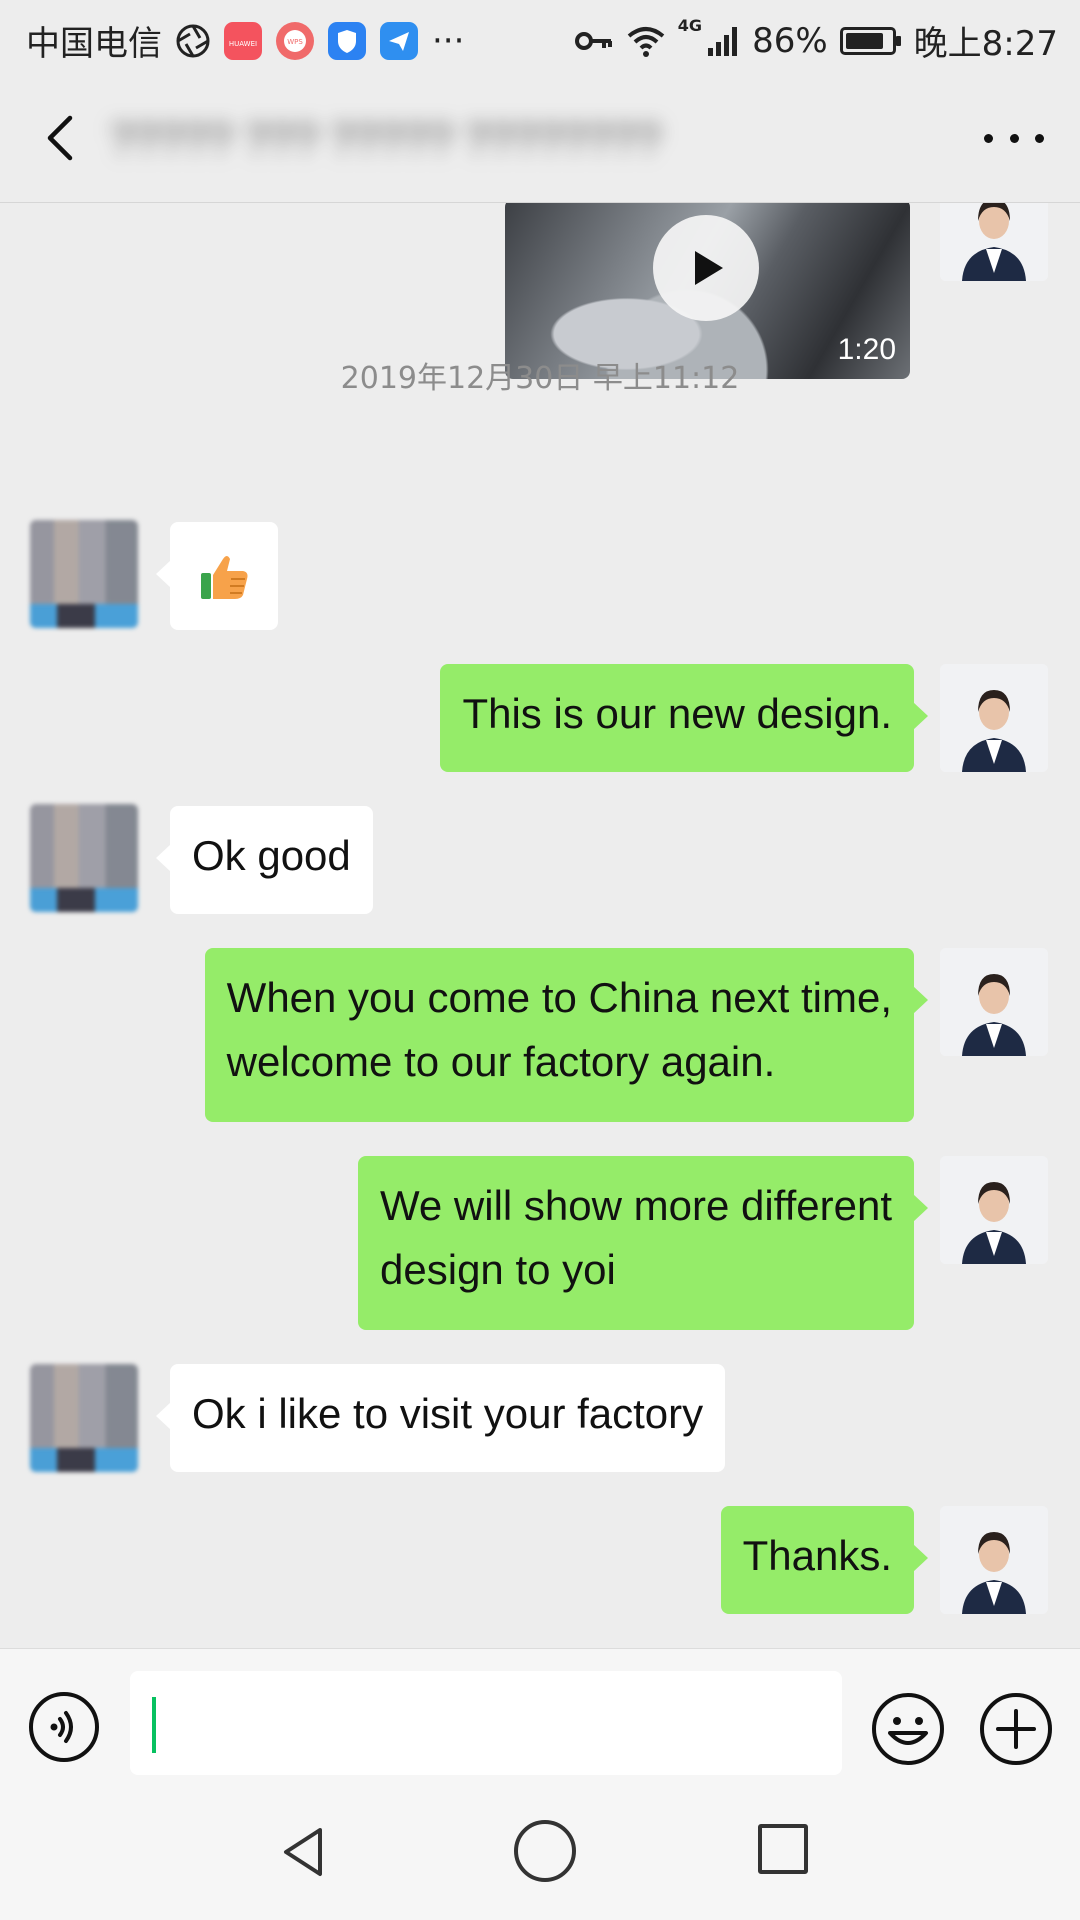  I want to click on message-bubble-sent: Thanks., so click(824, 1560).